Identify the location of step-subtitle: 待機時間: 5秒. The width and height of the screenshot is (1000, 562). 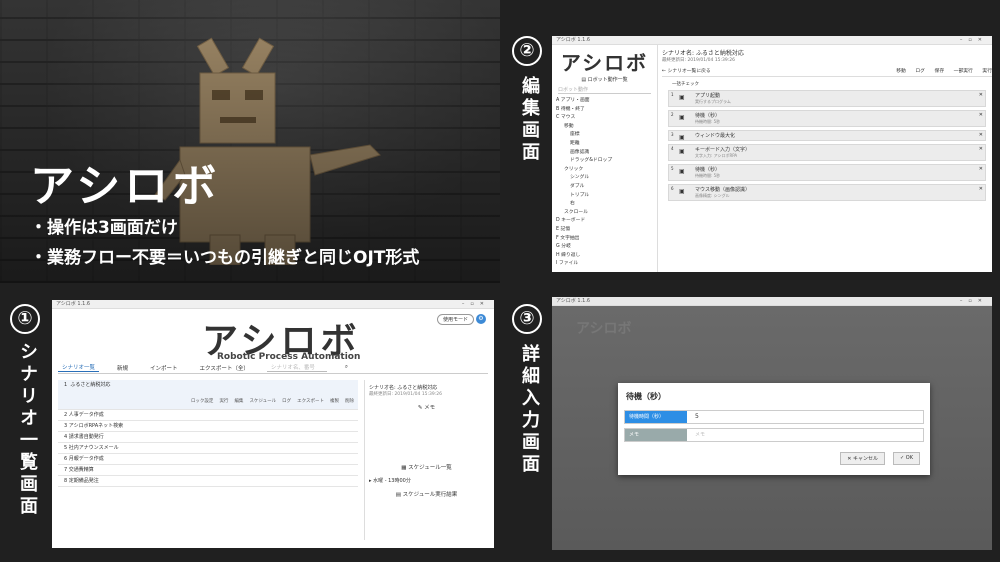
(708, 121).